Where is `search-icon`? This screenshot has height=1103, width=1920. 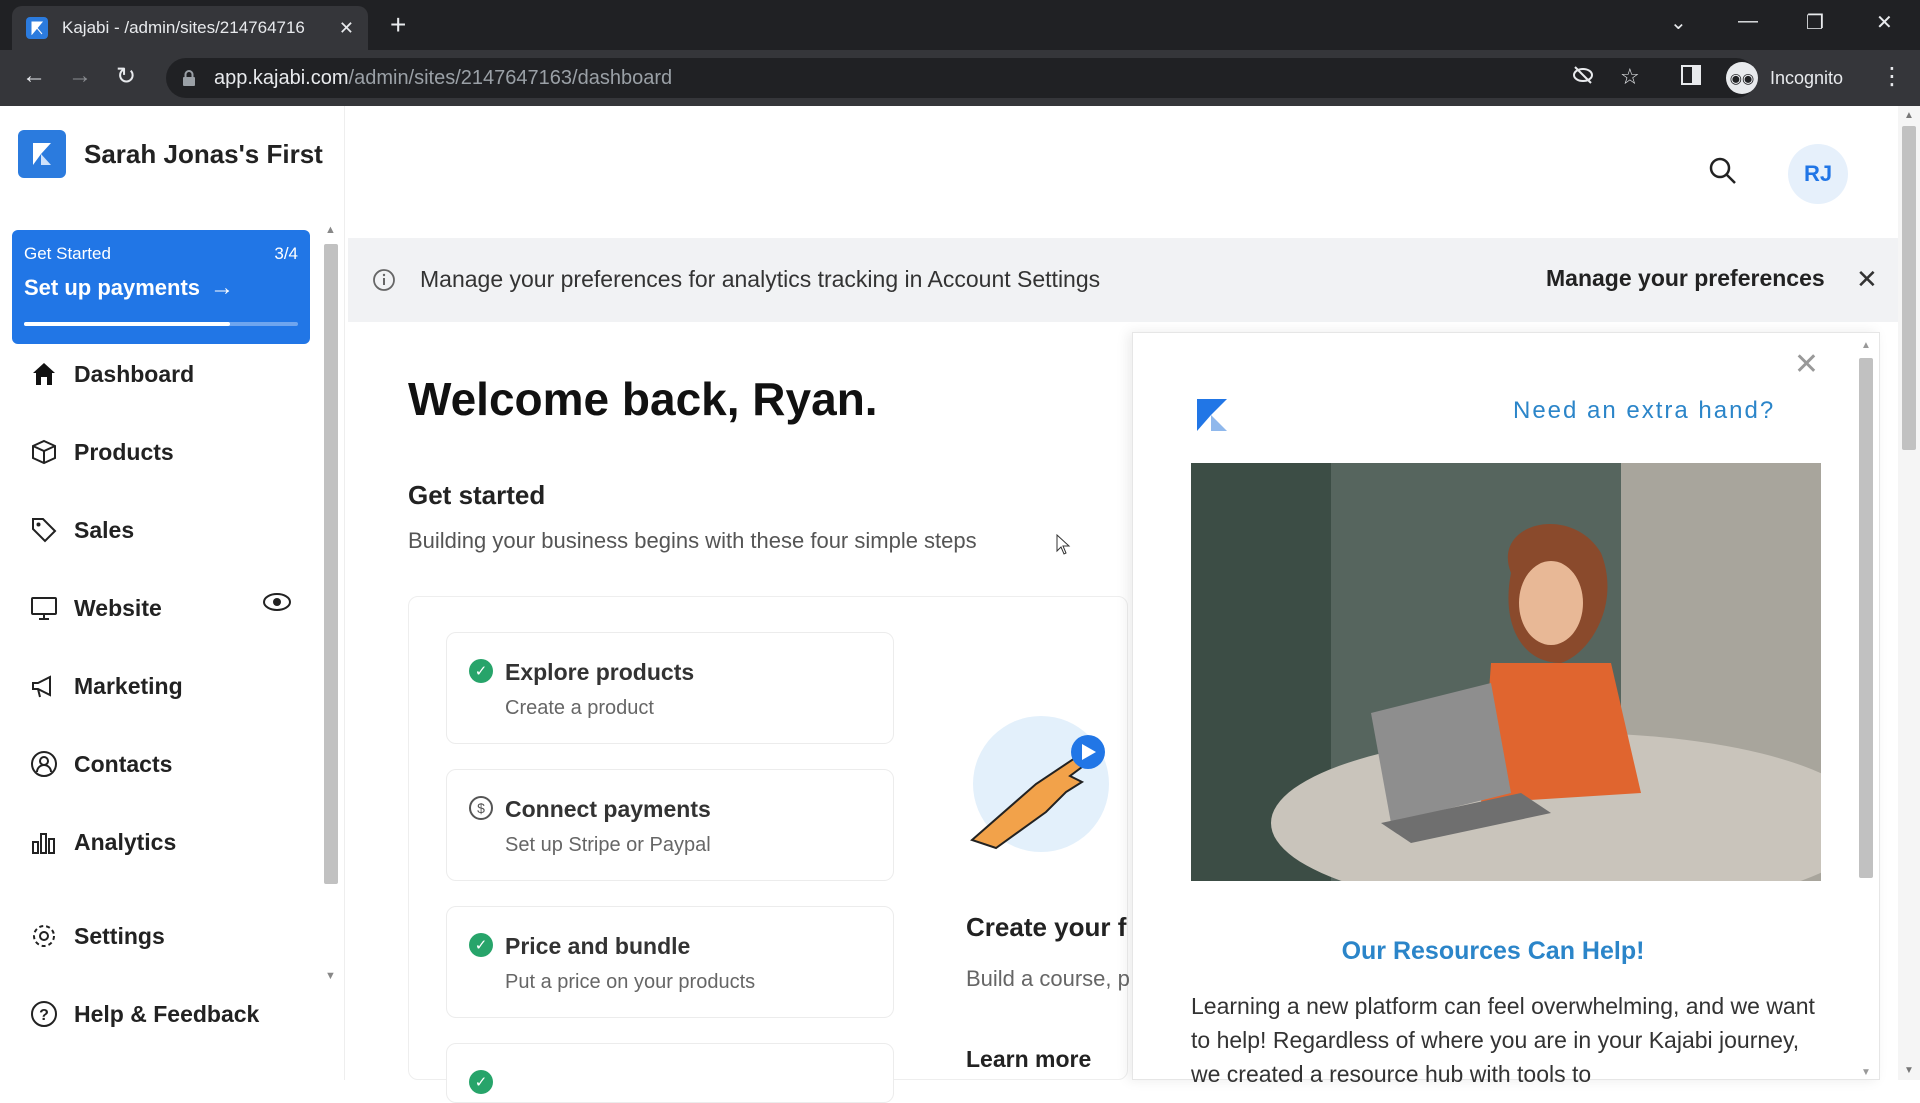 search-icon is located at coordinates (1723, 173).